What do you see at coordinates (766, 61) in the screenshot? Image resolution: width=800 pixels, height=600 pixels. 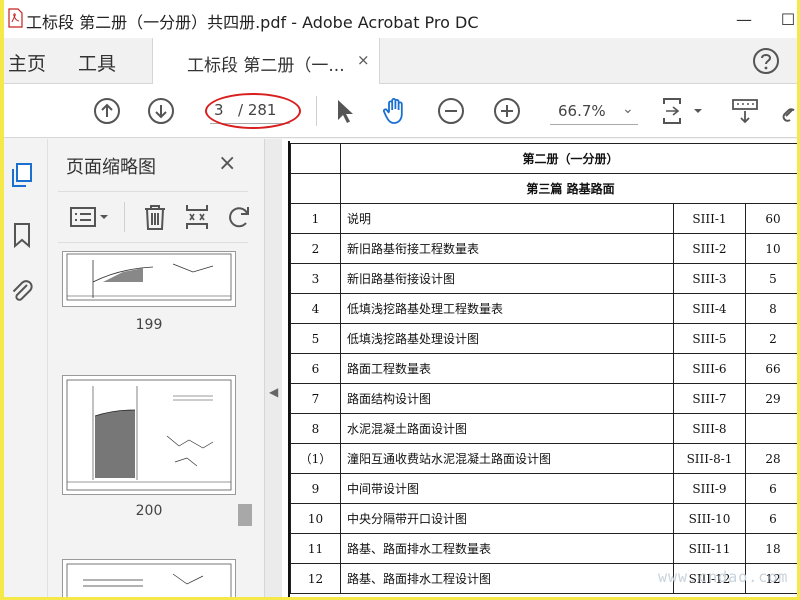 I see `help-icon` at bounding box center [766, 61].